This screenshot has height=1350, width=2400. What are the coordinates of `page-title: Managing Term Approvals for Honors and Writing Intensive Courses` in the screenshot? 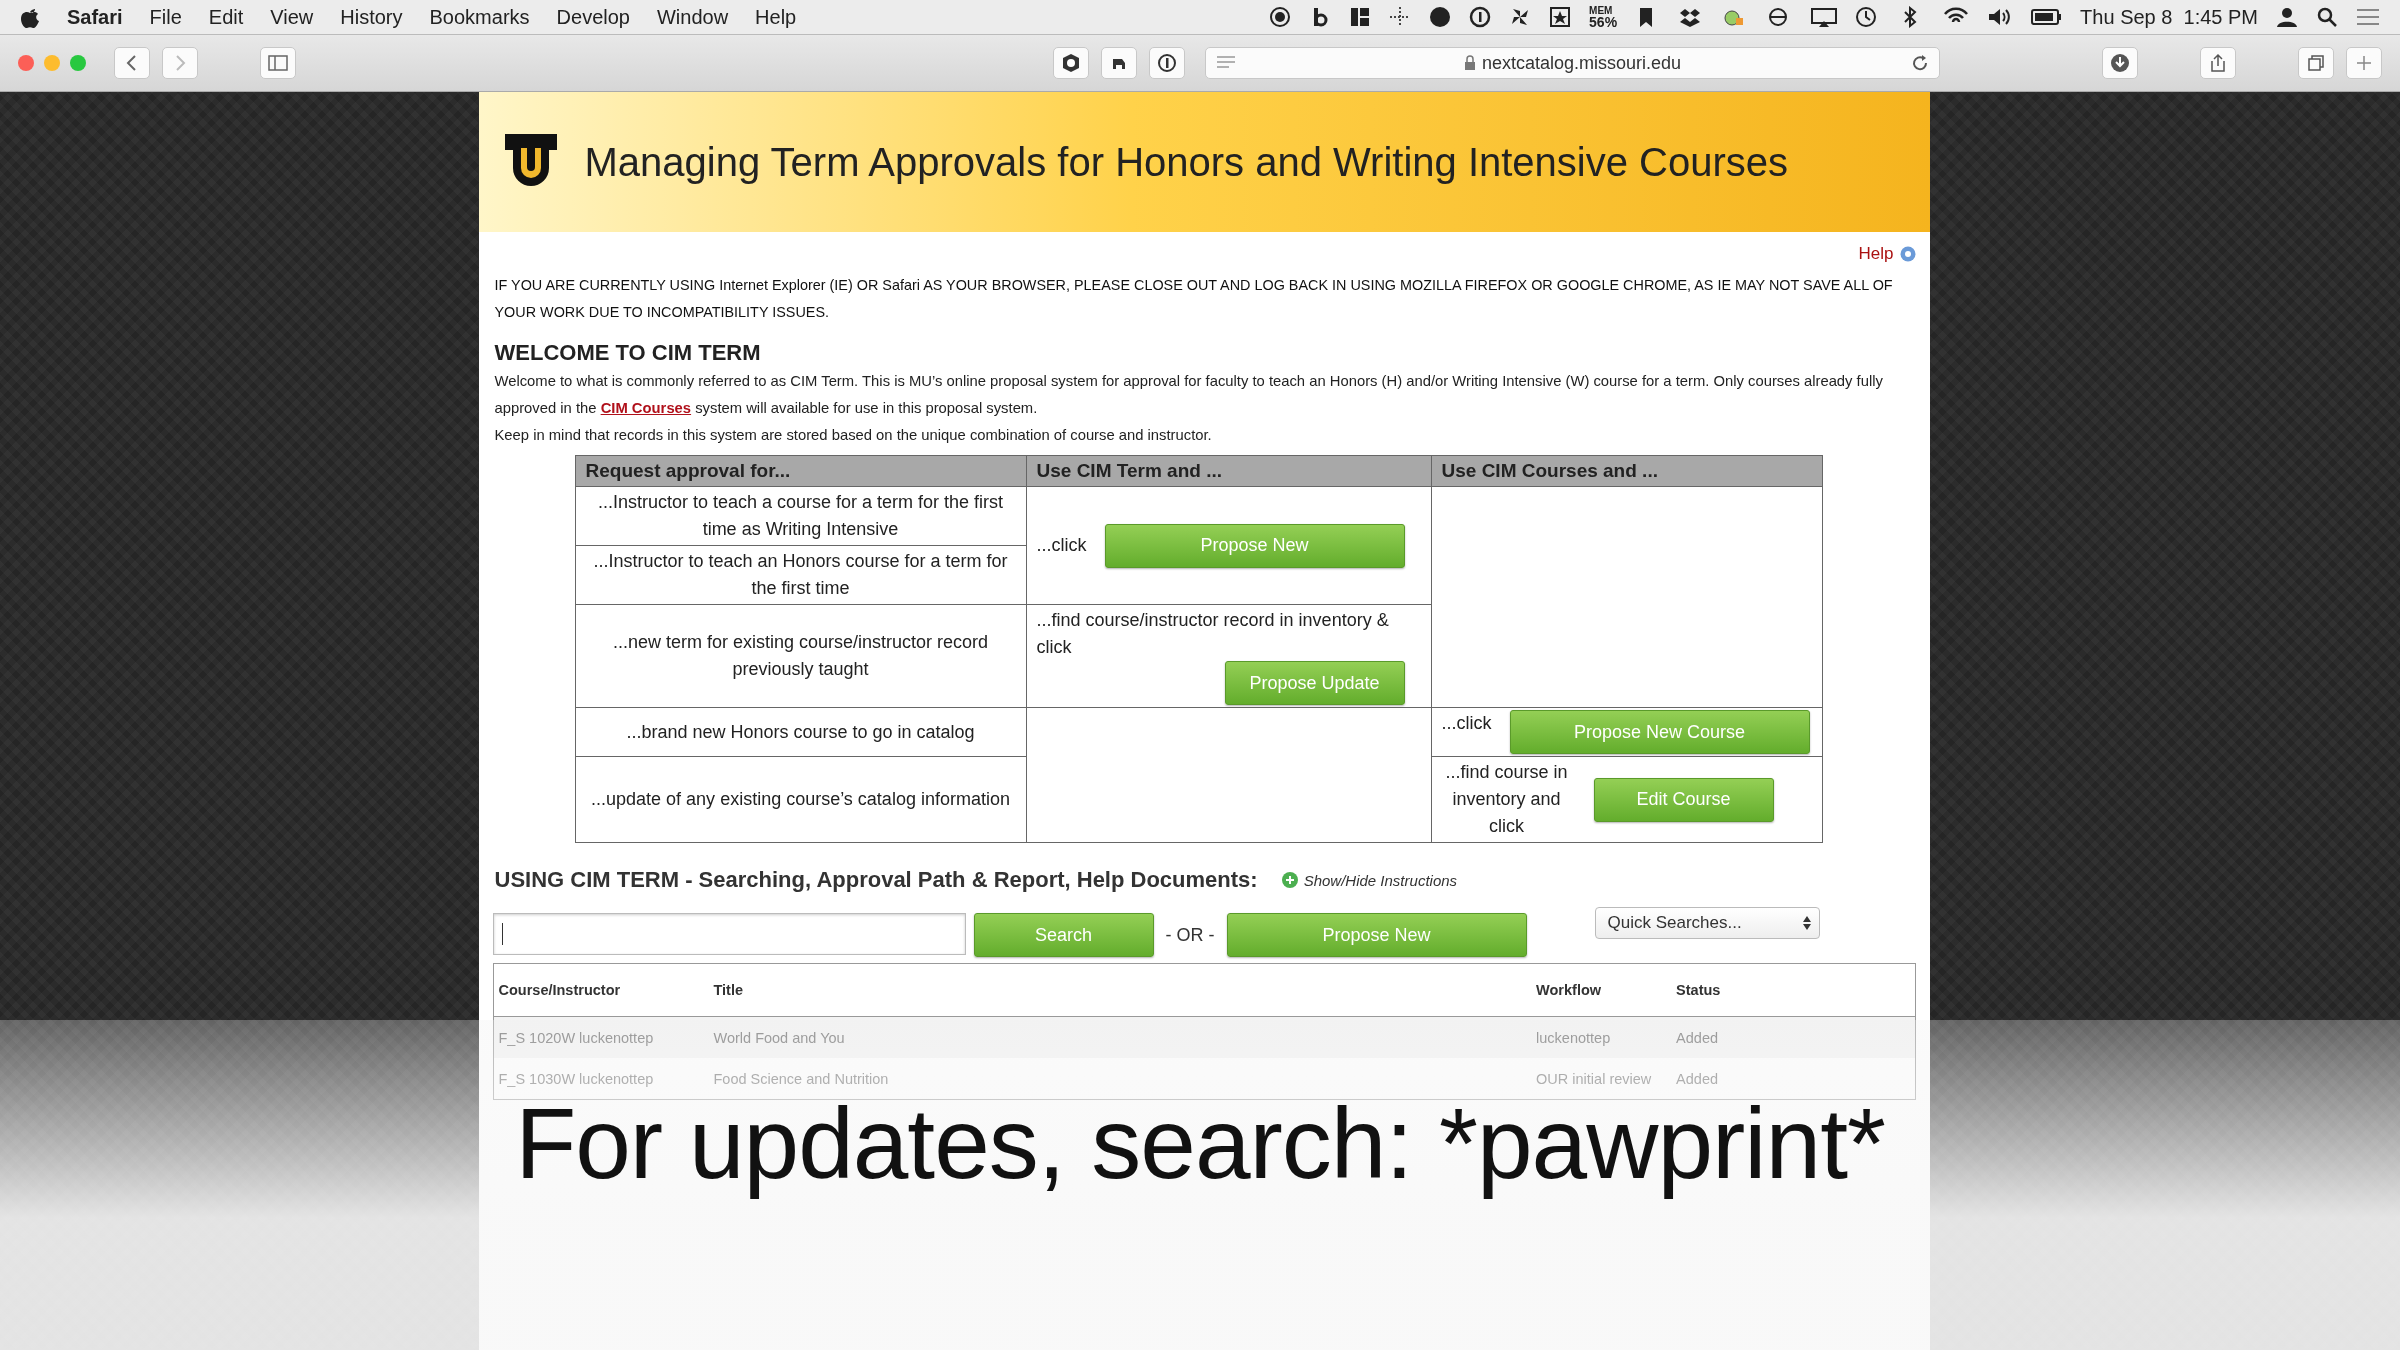 It's located at (1186, 162).